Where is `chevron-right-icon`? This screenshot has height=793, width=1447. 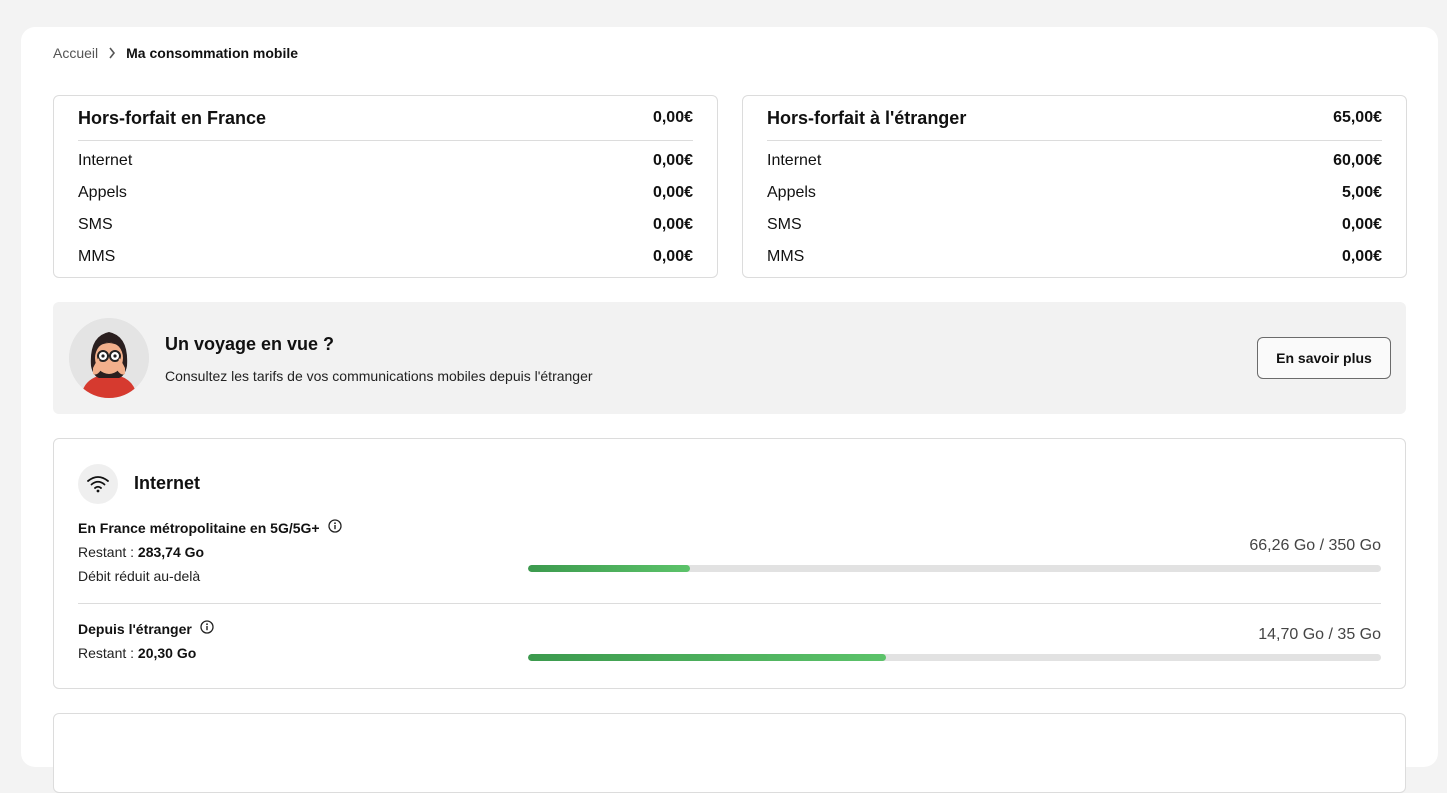
chevron-right-icon is located at coordinates (112, 53).